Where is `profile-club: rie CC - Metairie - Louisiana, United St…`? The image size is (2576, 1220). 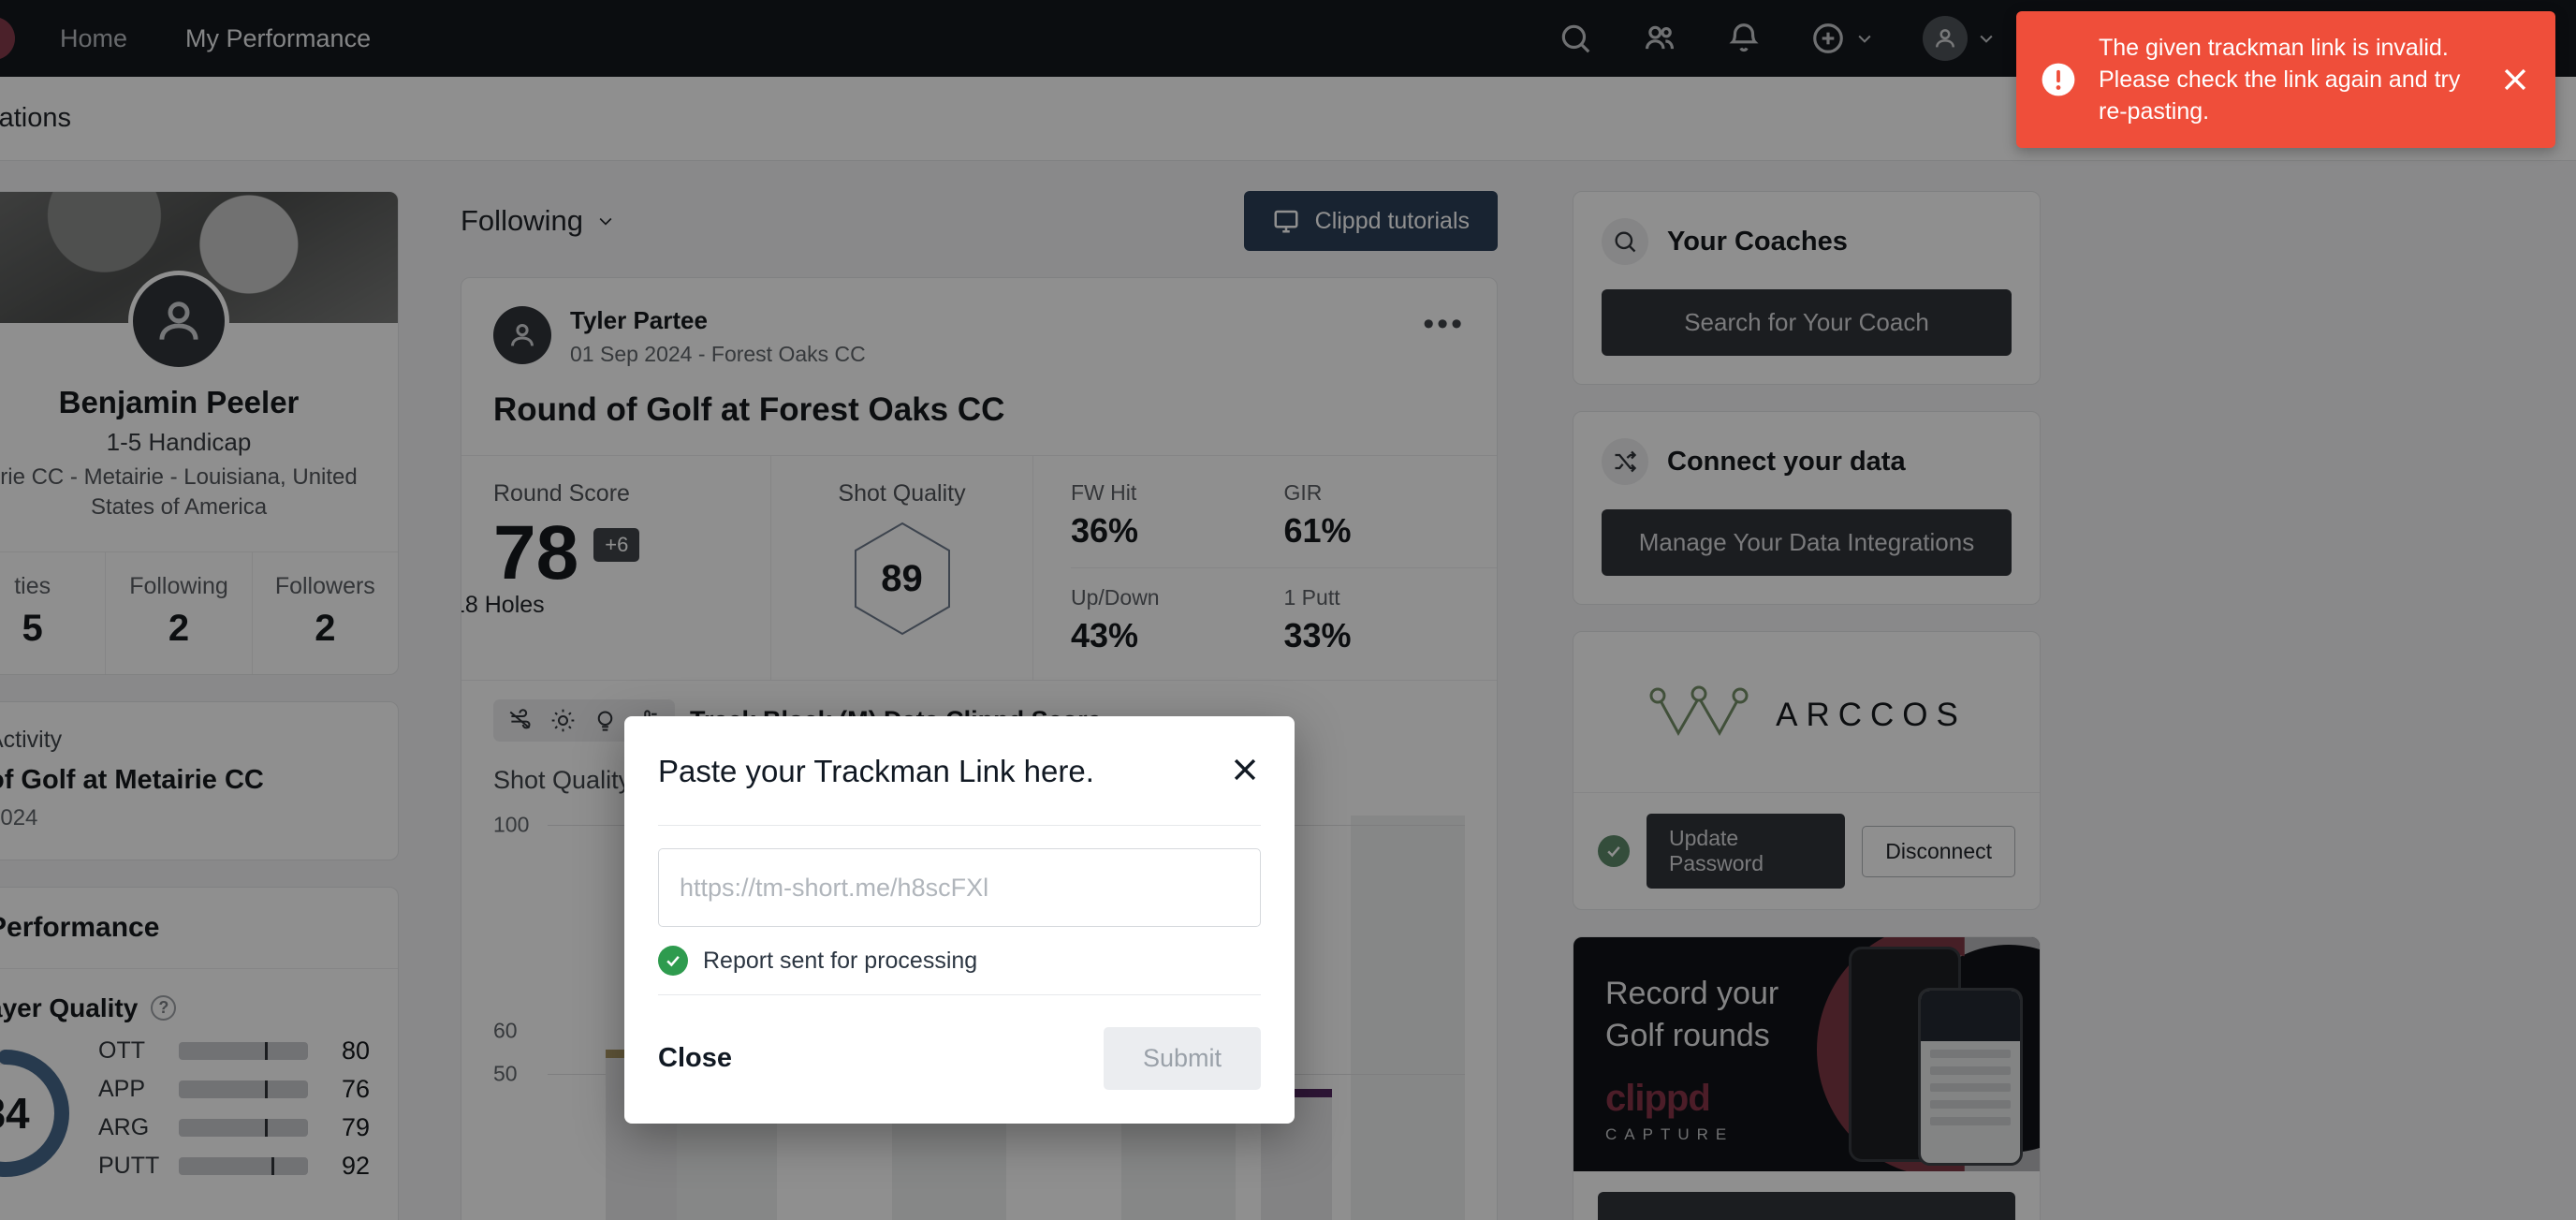
profile-club: rie CC - Metairie - Louisiana, United St… is located at coordinates (179, 492).